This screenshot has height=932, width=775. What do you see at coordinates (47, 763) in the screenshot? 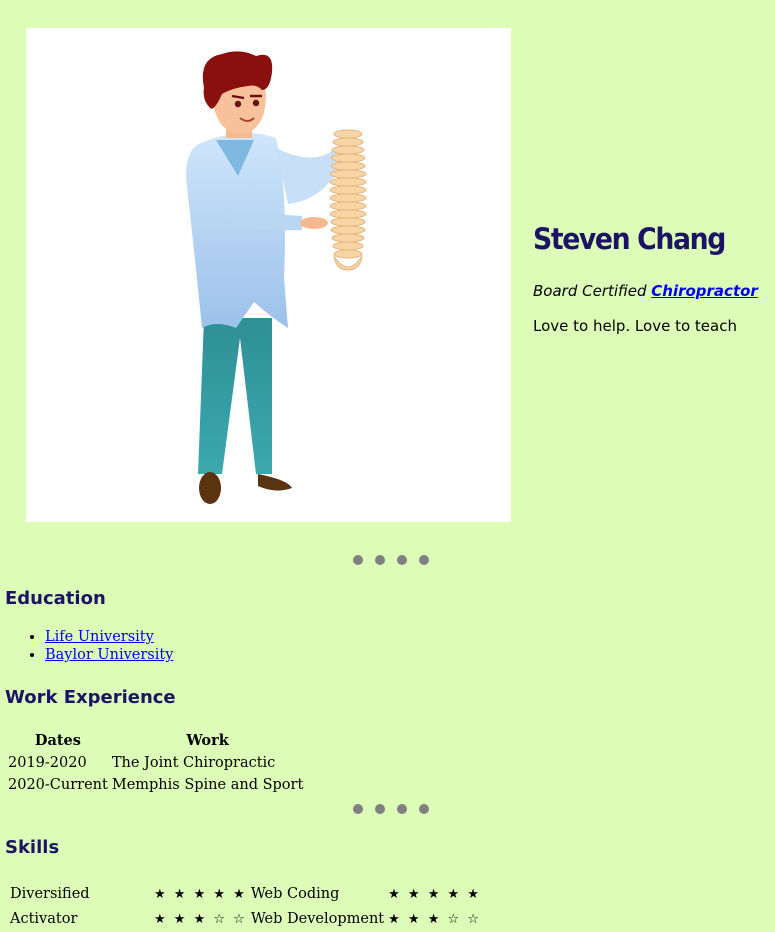
I see `work-dates: 2019-2020` at bounding box center [47, 763].